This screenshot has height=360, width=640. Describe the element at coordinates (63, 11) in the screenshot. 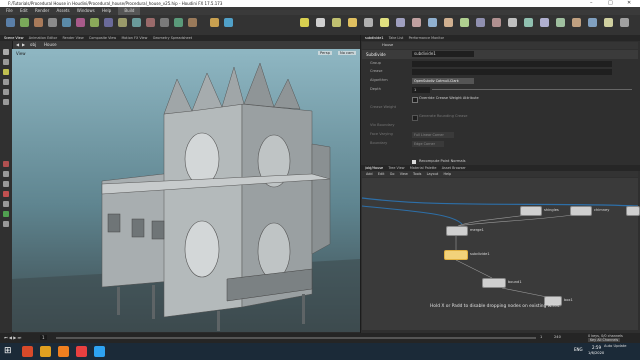

I see `menu-assets: Assets` at that location.